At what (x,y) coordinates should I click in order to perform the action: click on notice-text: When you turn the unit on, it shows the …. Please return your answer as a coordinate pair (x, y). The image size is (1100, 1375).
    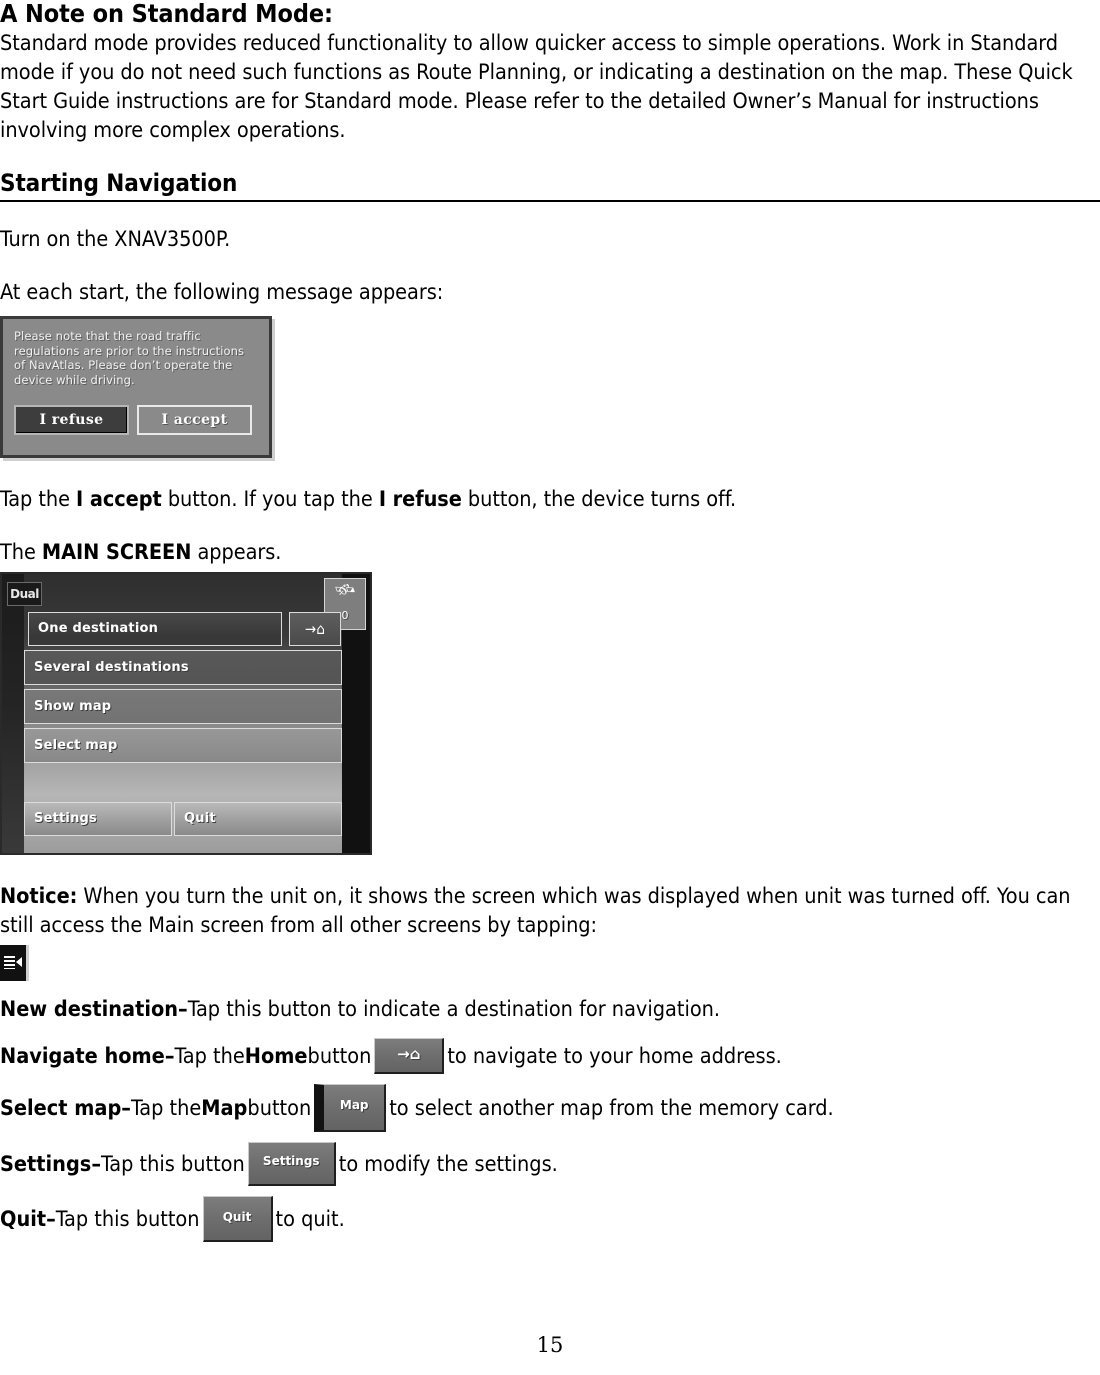
    Looking at the image, I should click on (535, 910).